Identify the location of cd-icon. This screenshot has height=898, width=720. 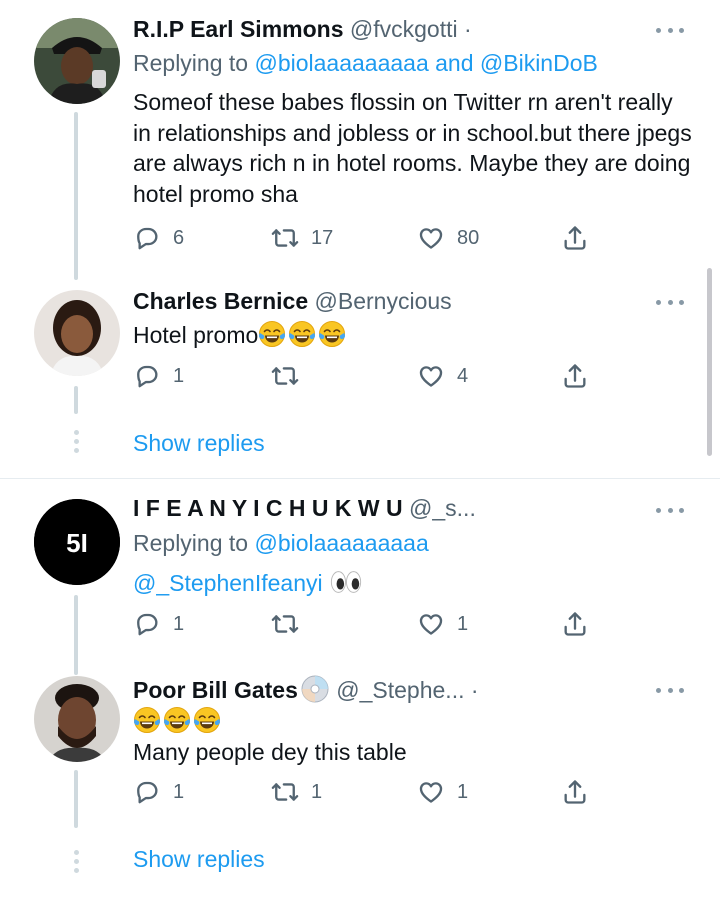
(315, 689).